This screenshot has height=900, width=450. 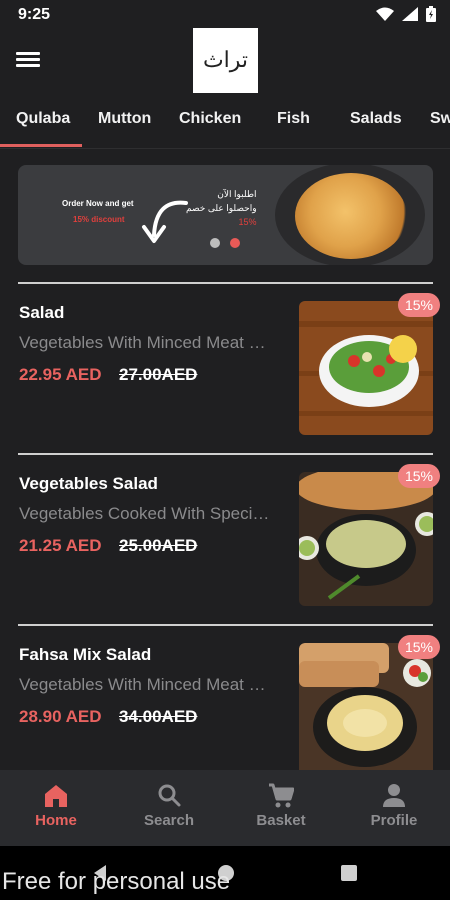 I want to click on banner-arabic-line1: اطلبوا الآن, so click(x=237, y=194).